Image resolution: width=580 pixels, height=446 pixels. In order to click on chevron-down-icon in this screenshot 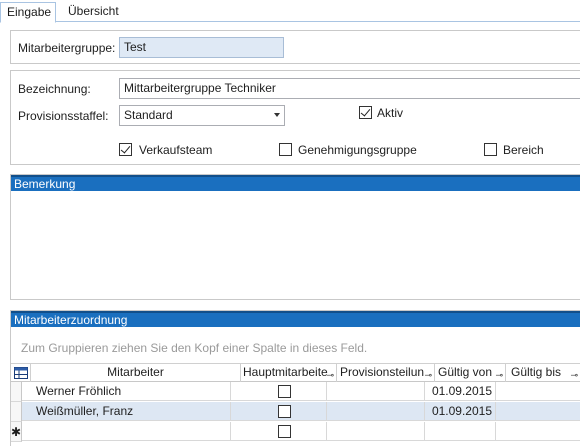, I will do `click(277, 115)`.